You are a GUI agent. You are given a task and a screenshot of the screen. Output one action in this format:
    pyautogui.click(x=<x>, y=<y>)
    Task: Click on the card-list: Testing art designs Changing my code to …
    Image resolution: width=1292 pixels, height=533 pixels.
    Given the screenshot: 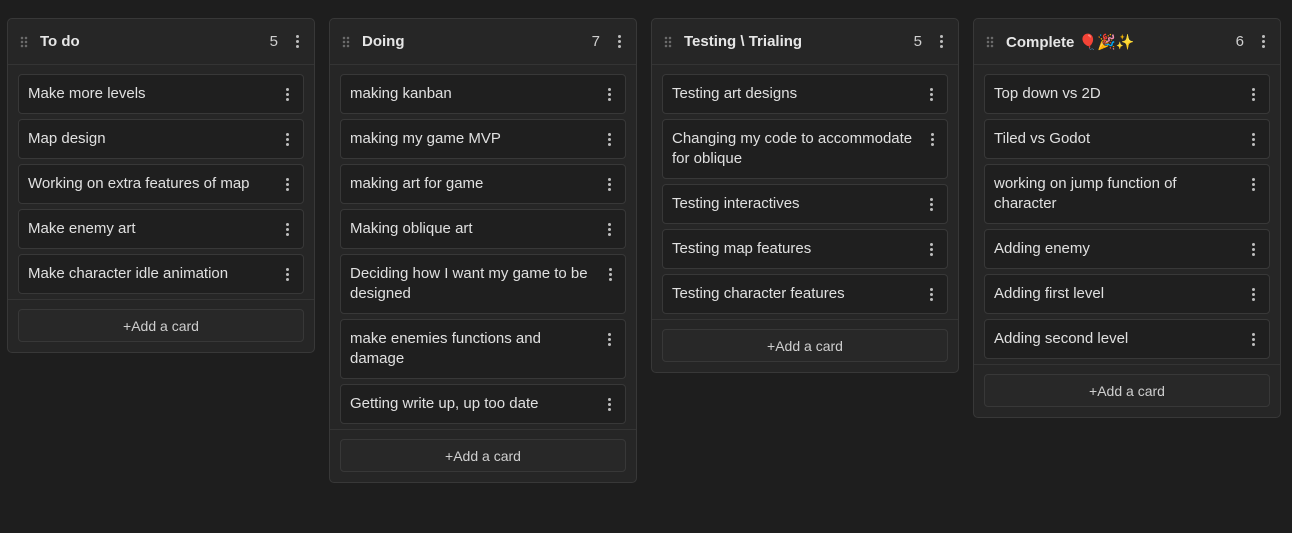 What is the action you would take?
    pyautogui.click(x=805, y=189)
    